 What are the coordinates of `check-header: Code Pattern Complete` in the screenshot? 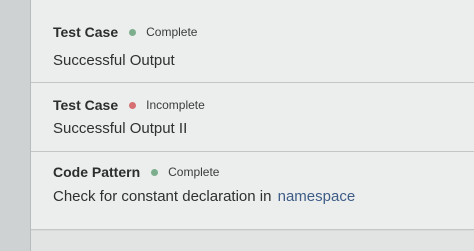 It's located at (136, 172).